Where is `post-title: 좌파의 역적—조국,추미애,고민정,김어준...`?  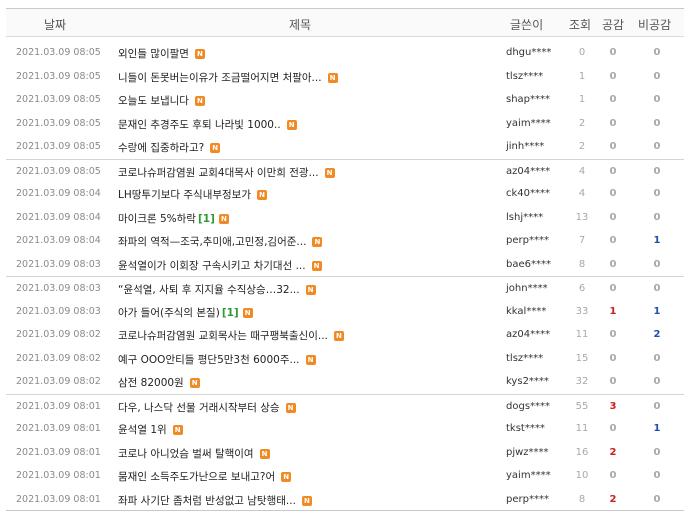
post-title: 좌파의 역적—조국,추미애,고민정,김어준... is located at coordinates (212, 242).